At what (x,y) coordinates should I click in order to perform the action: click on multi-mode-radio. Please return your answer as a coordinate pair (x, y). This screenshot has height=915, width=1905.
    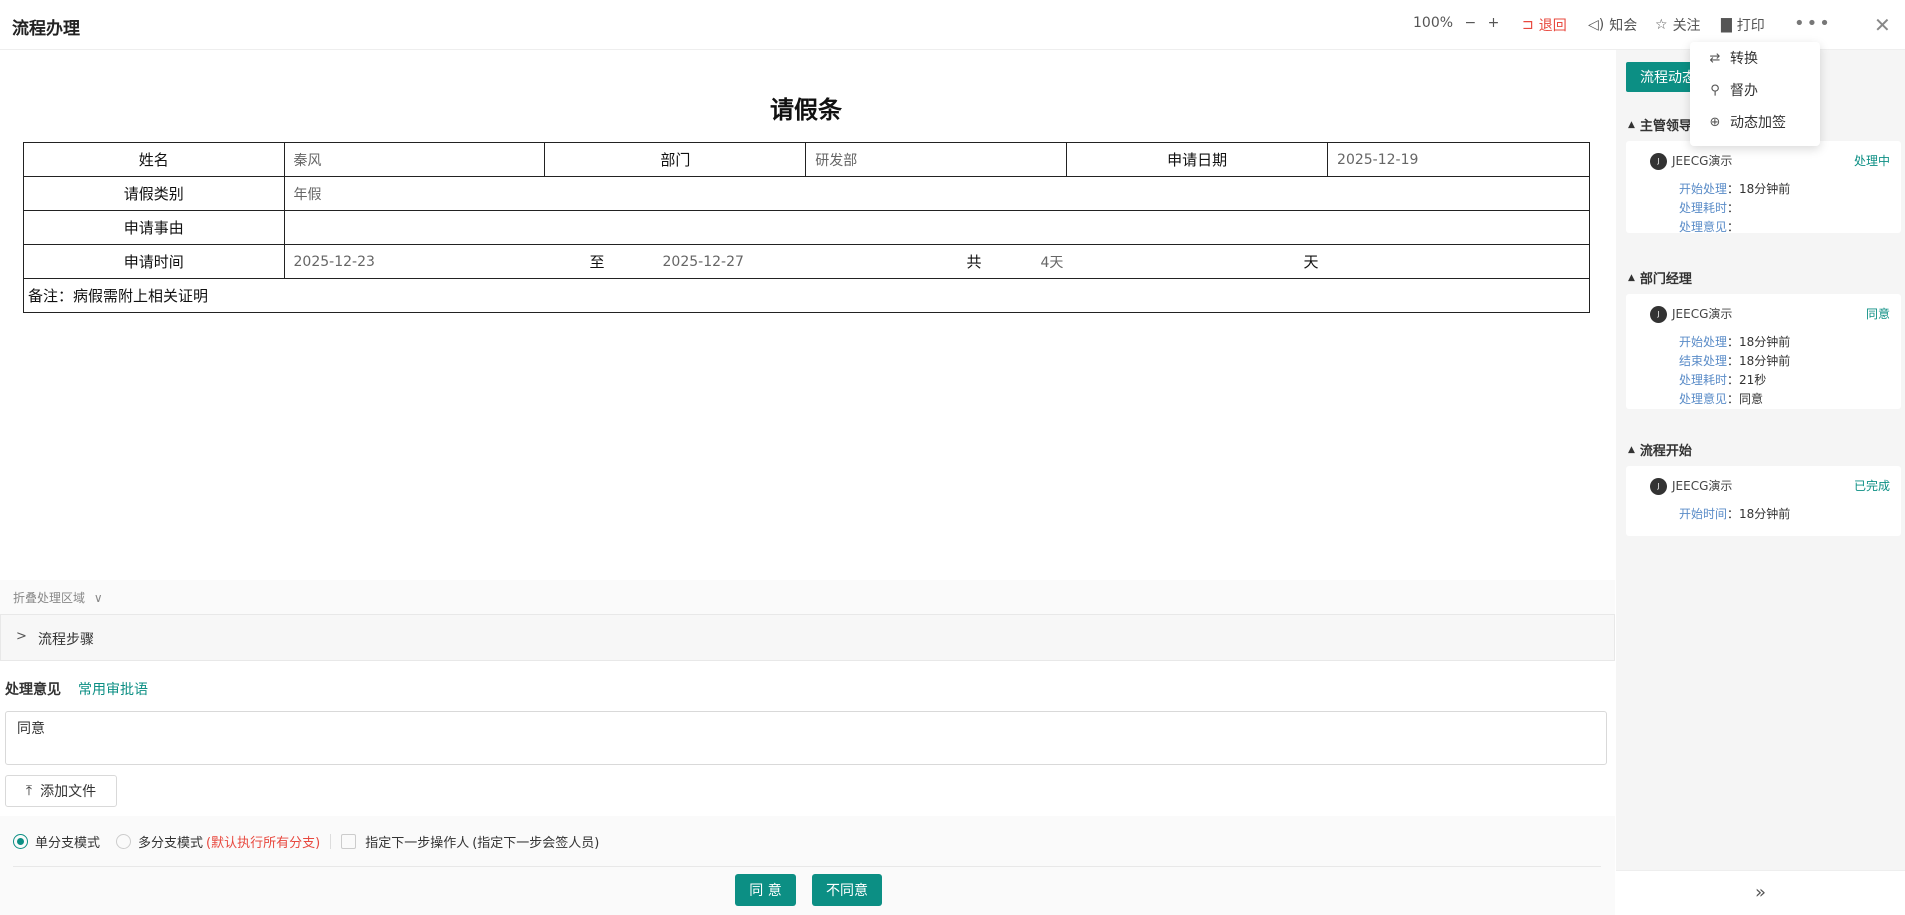
    Looking at the image, I should click on (124, 841).